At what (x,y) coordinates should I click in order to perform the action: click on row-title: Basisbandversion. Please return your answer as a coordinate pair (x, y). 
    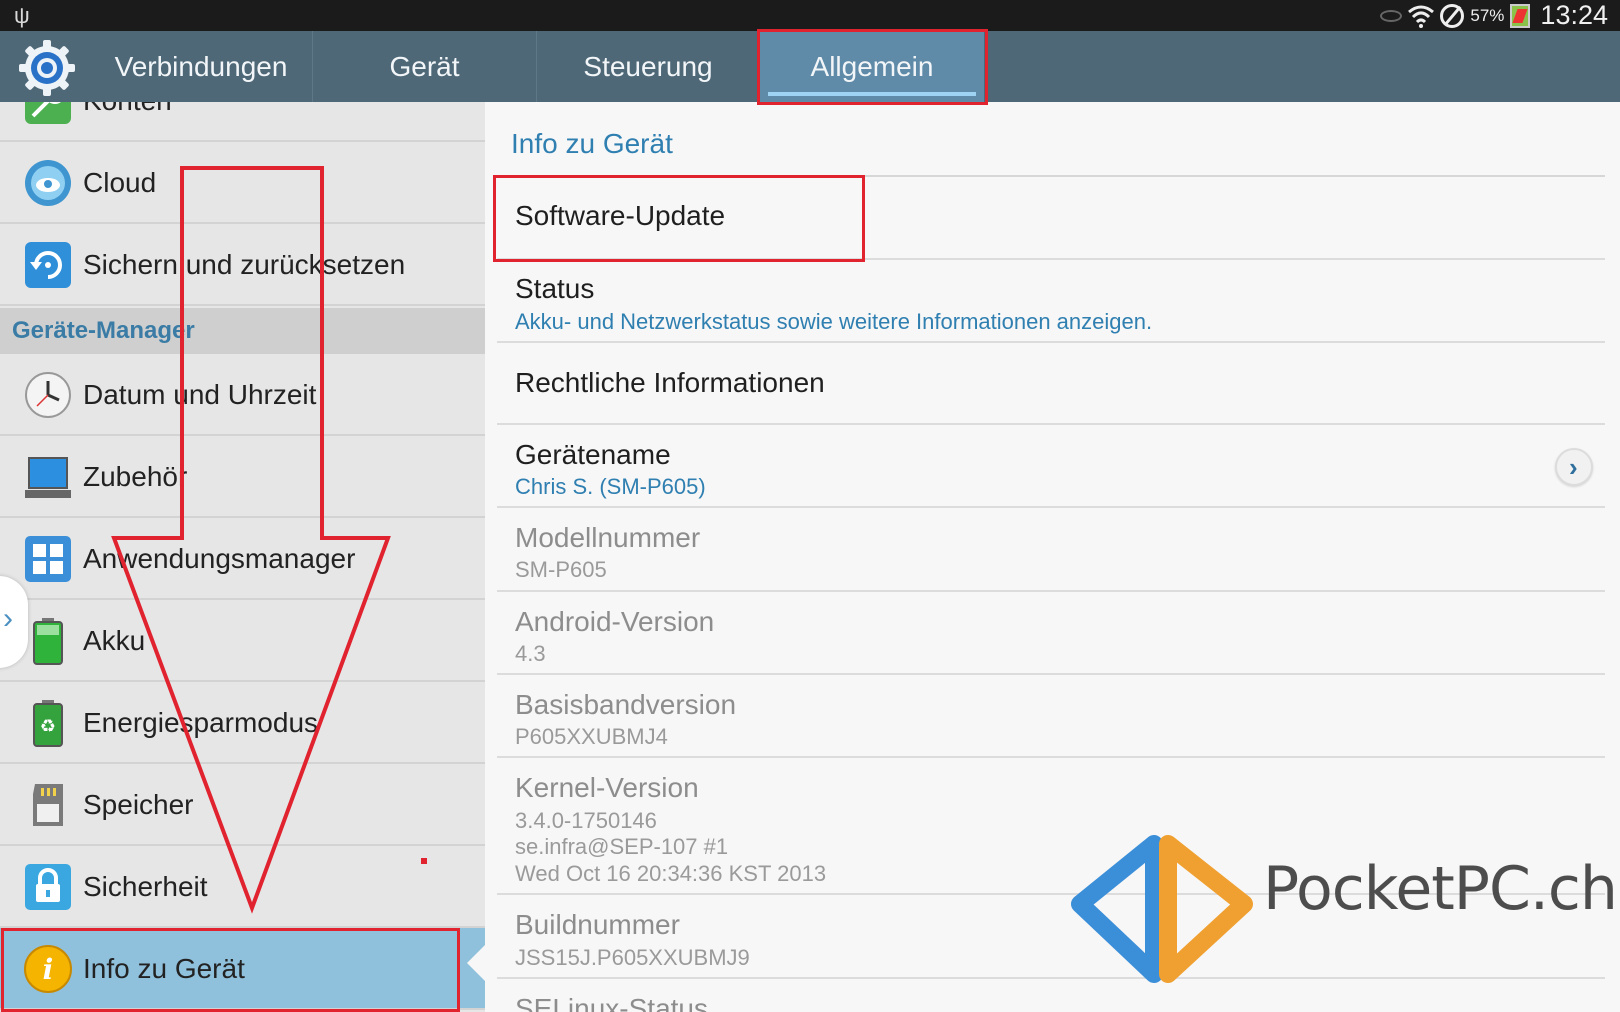
    Looking at the image, I should click on (626, 704).